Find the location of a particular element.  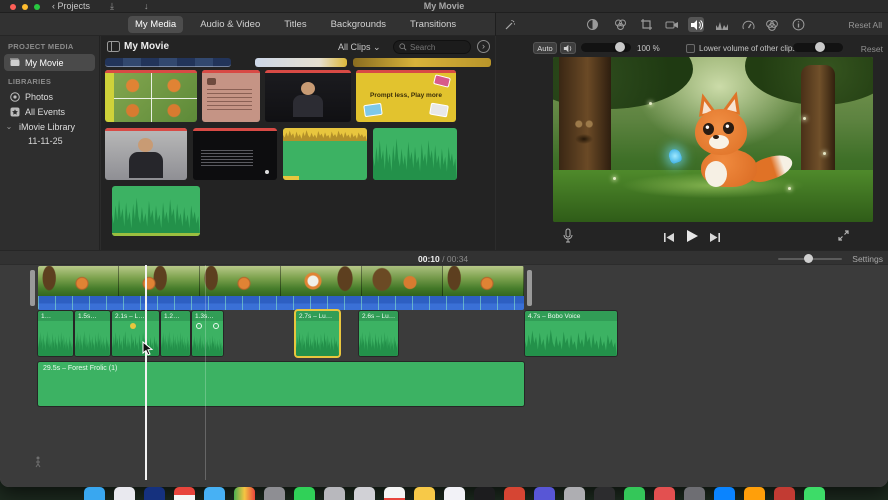

play-button is located at coordinates (692, 238).